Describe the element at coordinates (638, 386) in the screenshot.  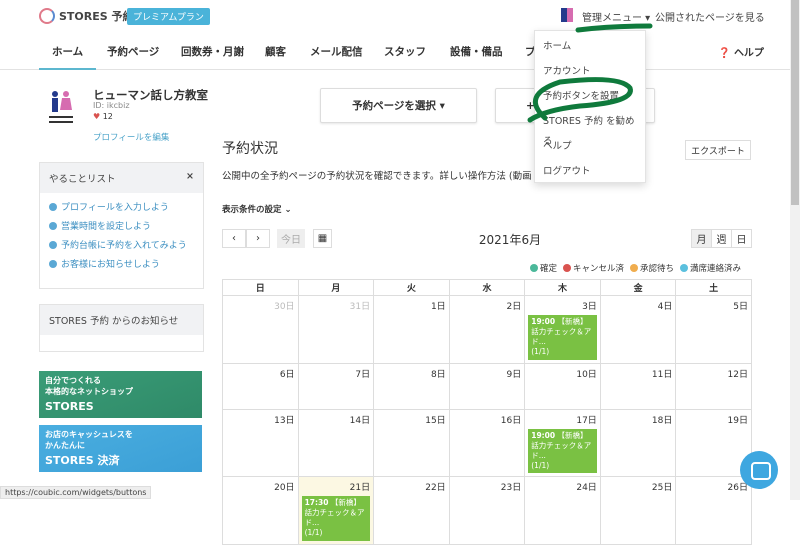
I see `calendar-day: 11日` at that location.